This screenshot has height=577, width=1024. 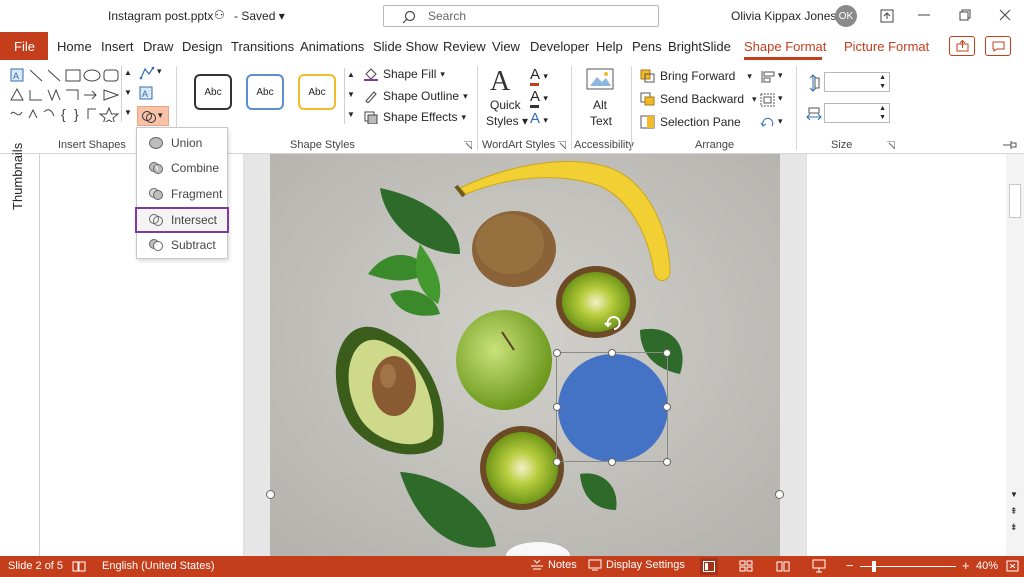 I want to click on tab-developer: Developer, so click(x=559, y=46).